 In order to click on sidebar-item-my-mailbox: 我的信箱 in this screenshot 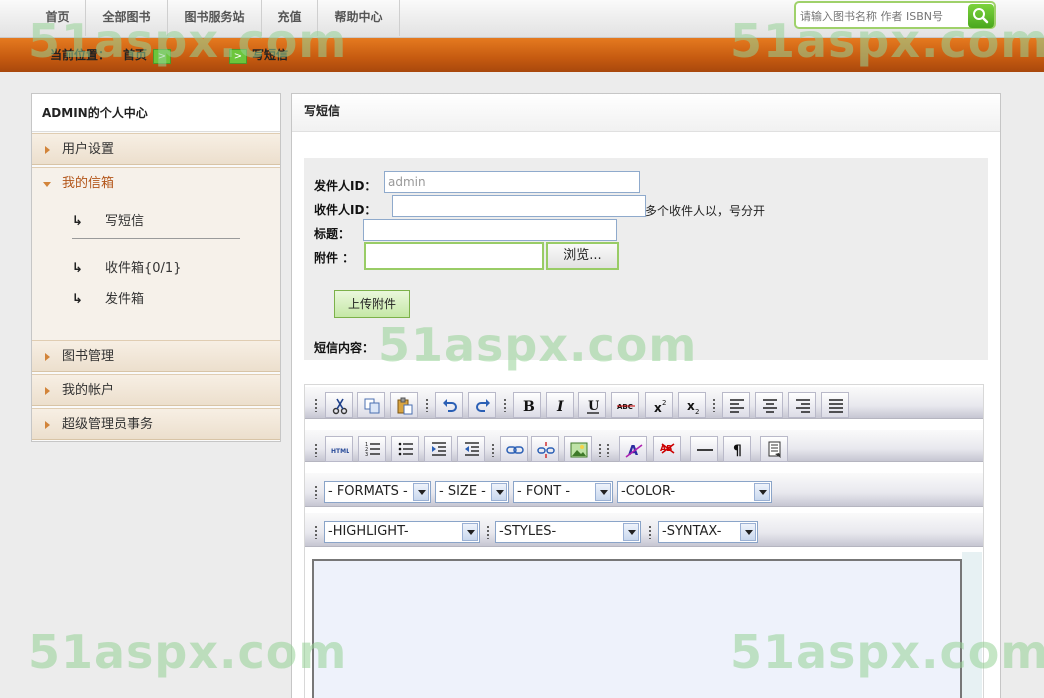, I will do `click(156, 183)`.